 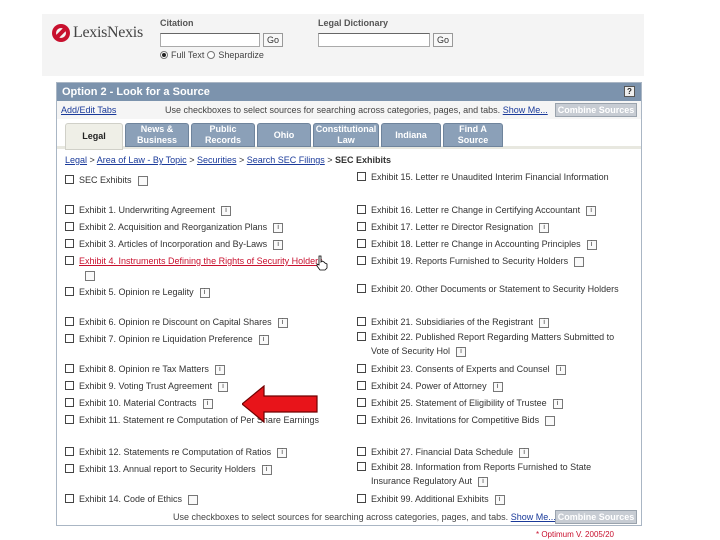 I want to click on source-label: SEC Exhibits, so click(x=105, y=180).